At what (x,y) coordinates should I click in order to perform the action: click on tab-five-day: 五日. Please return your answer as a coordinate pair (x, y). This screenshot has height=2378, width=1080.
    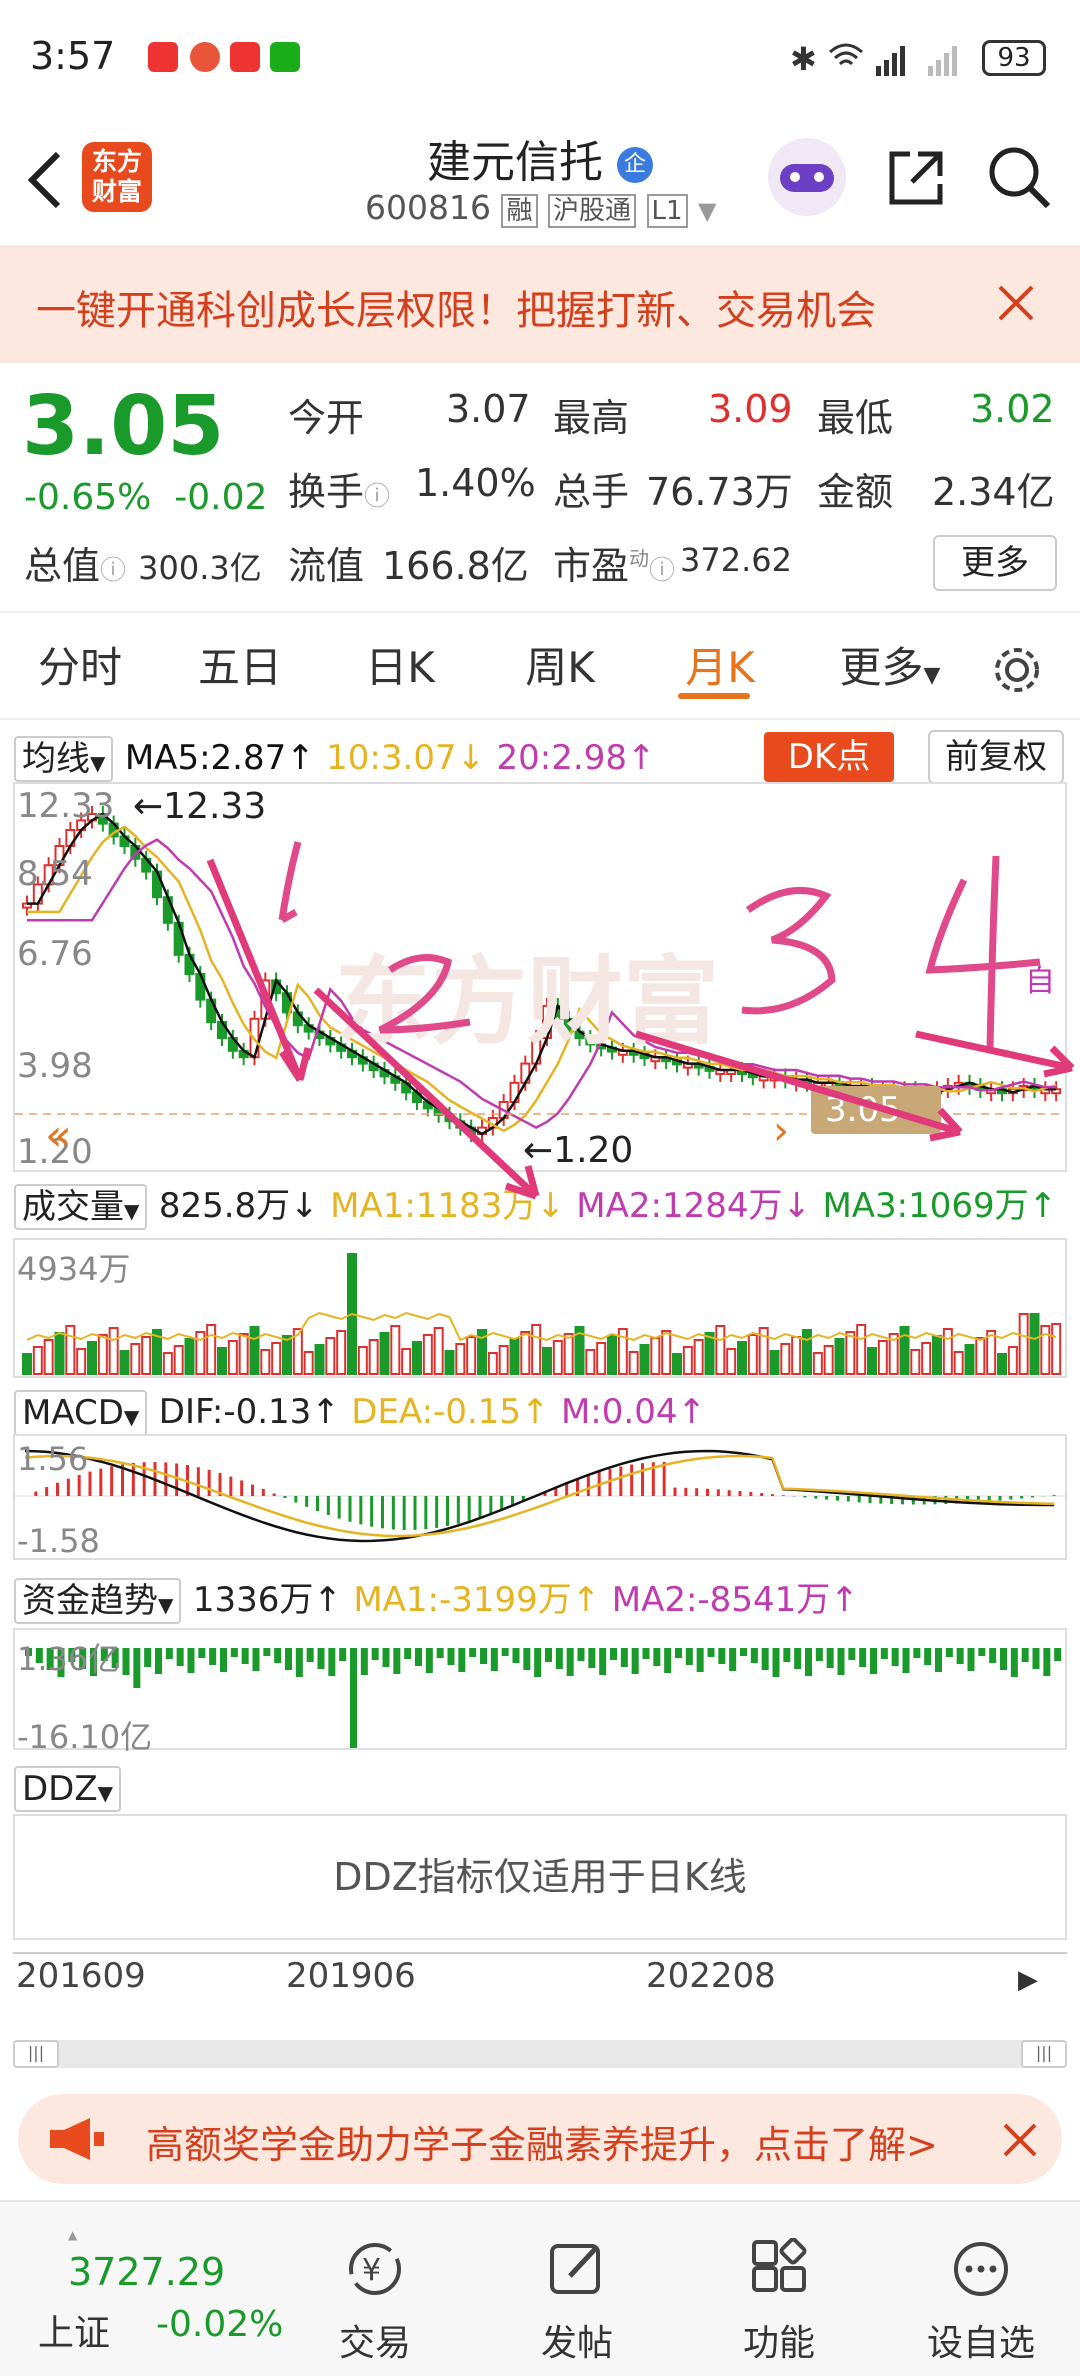
    Looking at the image, I should click on (240, 667).